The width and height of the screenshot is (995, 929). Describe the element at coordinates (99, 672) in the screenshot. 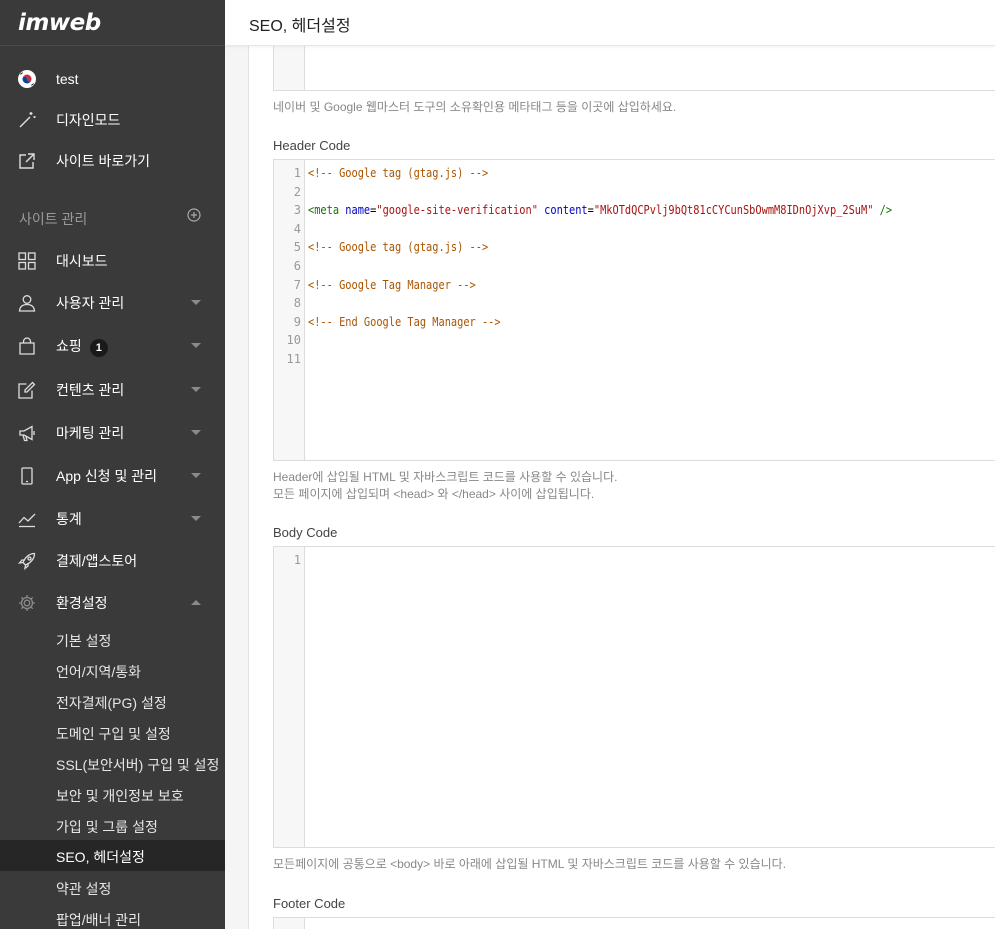

I see `sub-item-label: 언어/지역/통화` at that location.